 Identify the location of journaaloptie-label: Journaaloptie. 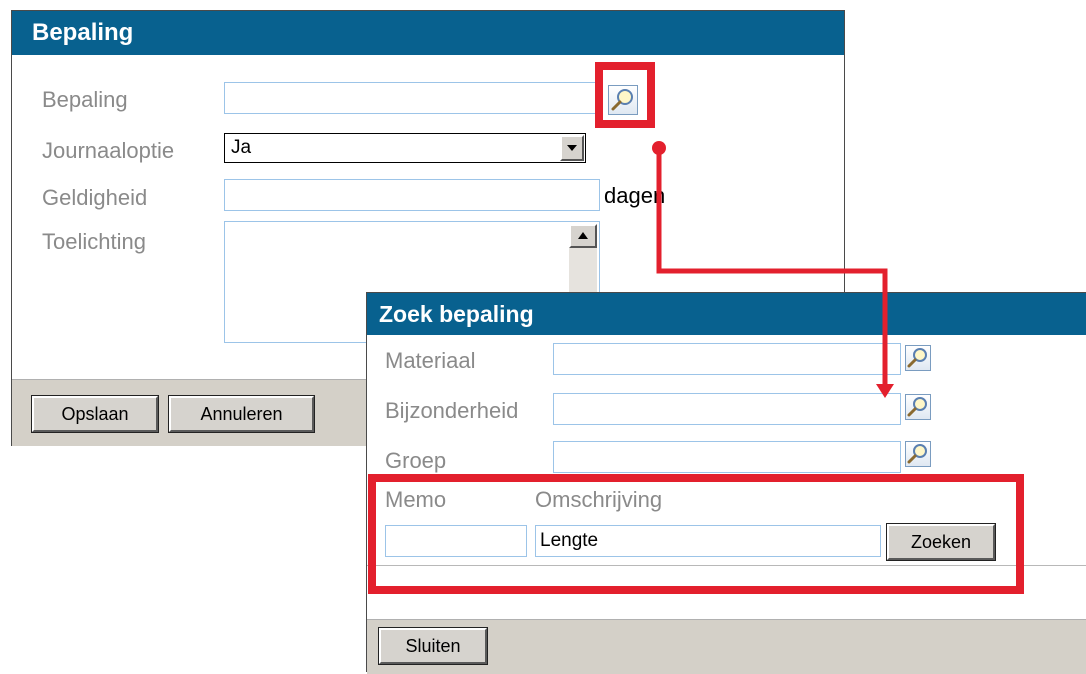
(108, 150).